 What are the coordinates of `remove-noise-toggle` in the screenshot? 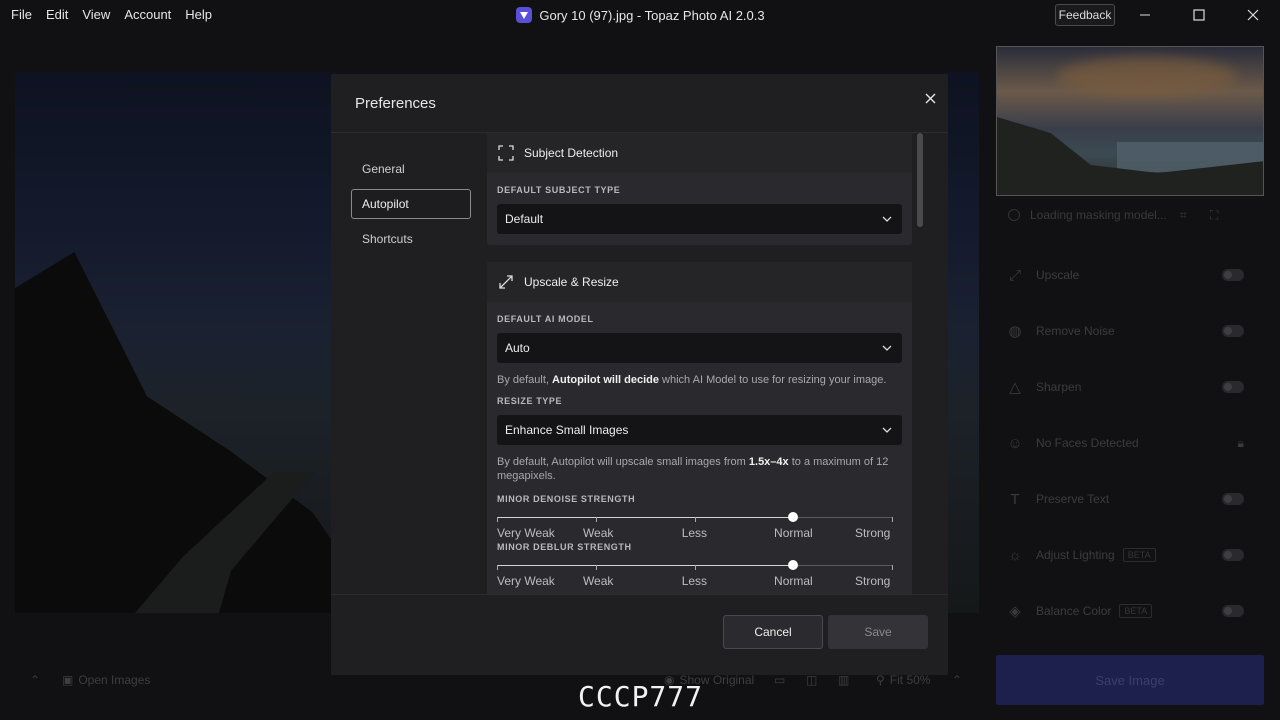 It's located at (1233, 331).